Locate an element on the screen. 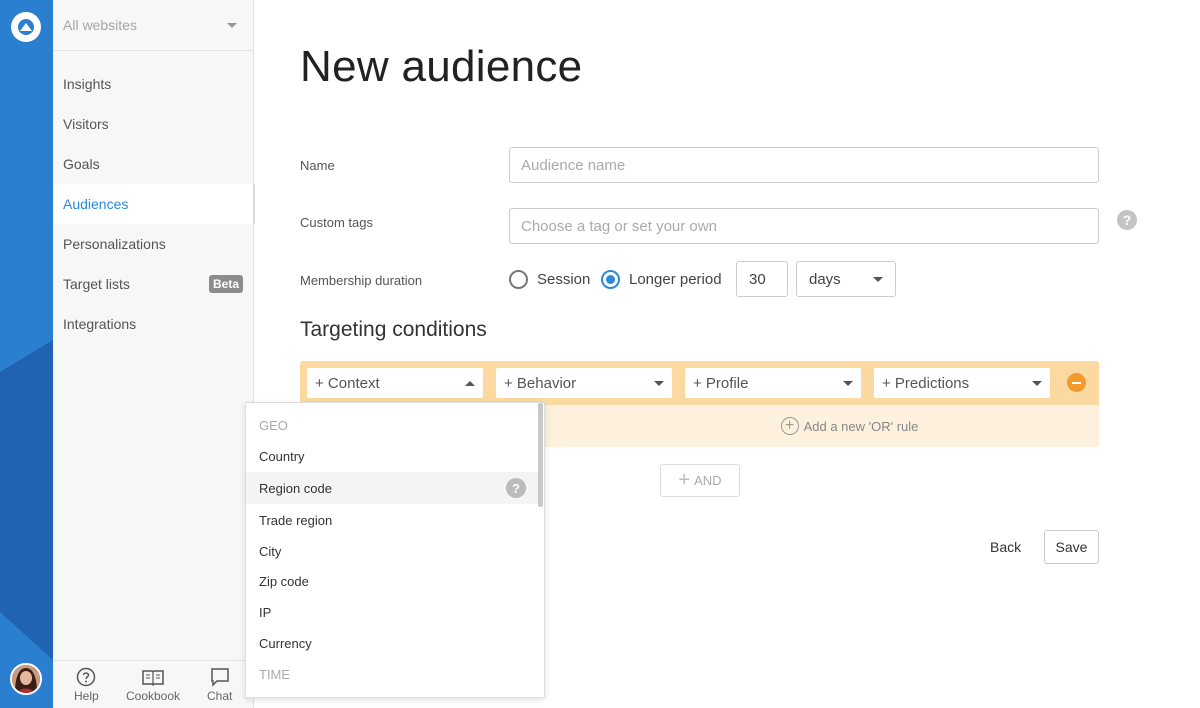 The height and width of the screenshot is (708, 1200). duration-value: 30 is located at coordinates (757, 279).